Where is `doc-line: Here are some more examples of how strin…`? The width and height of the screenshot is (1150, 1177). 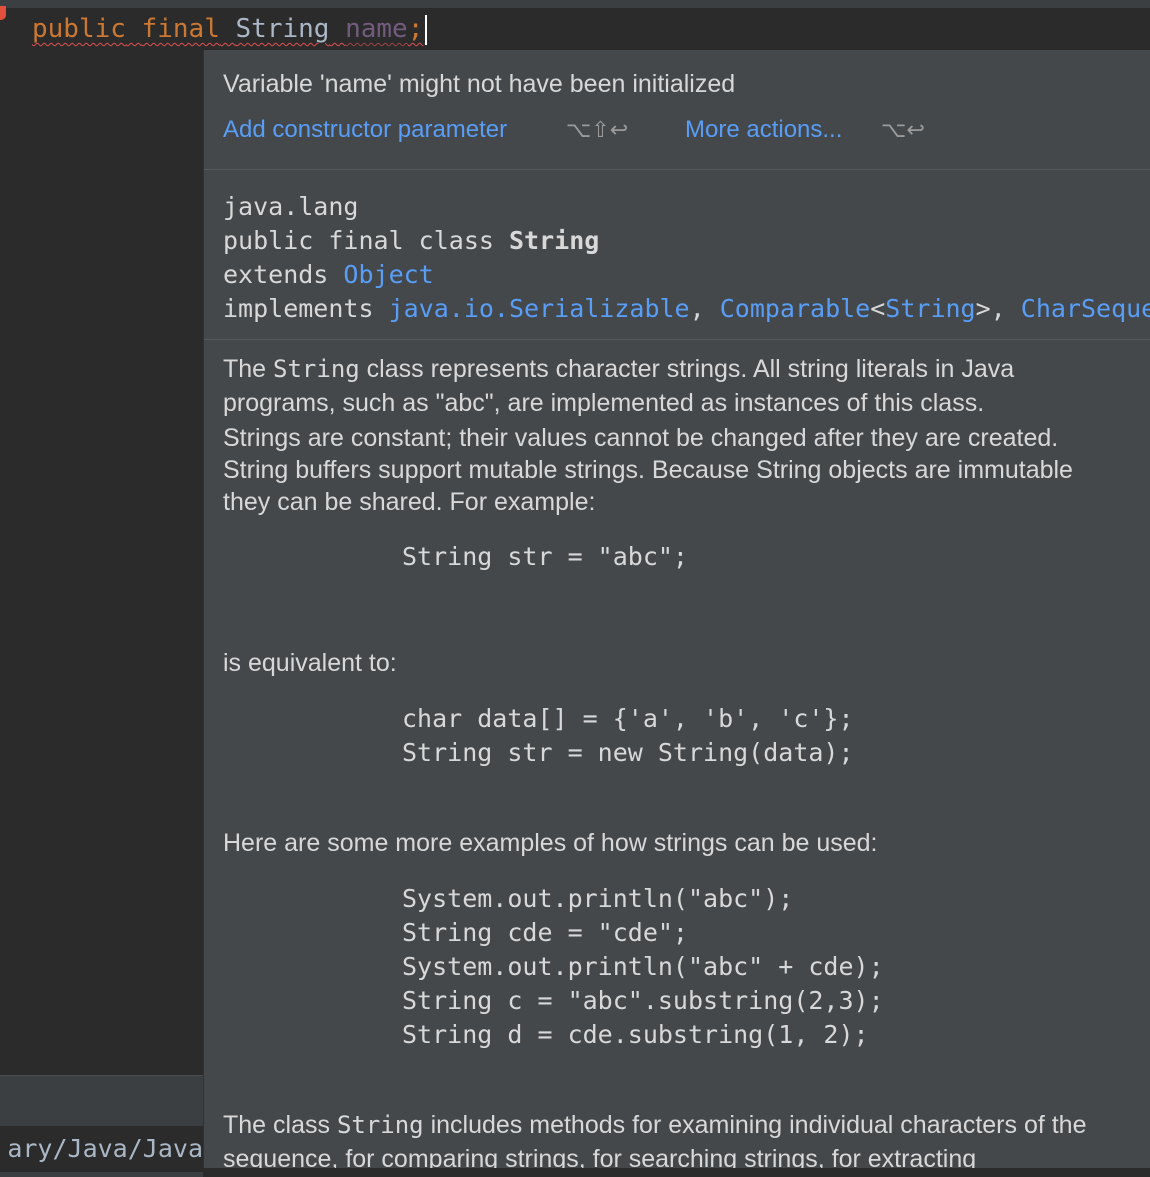
doc-line: Here are some more examples of how strin… is located at coordinates (550, 843).